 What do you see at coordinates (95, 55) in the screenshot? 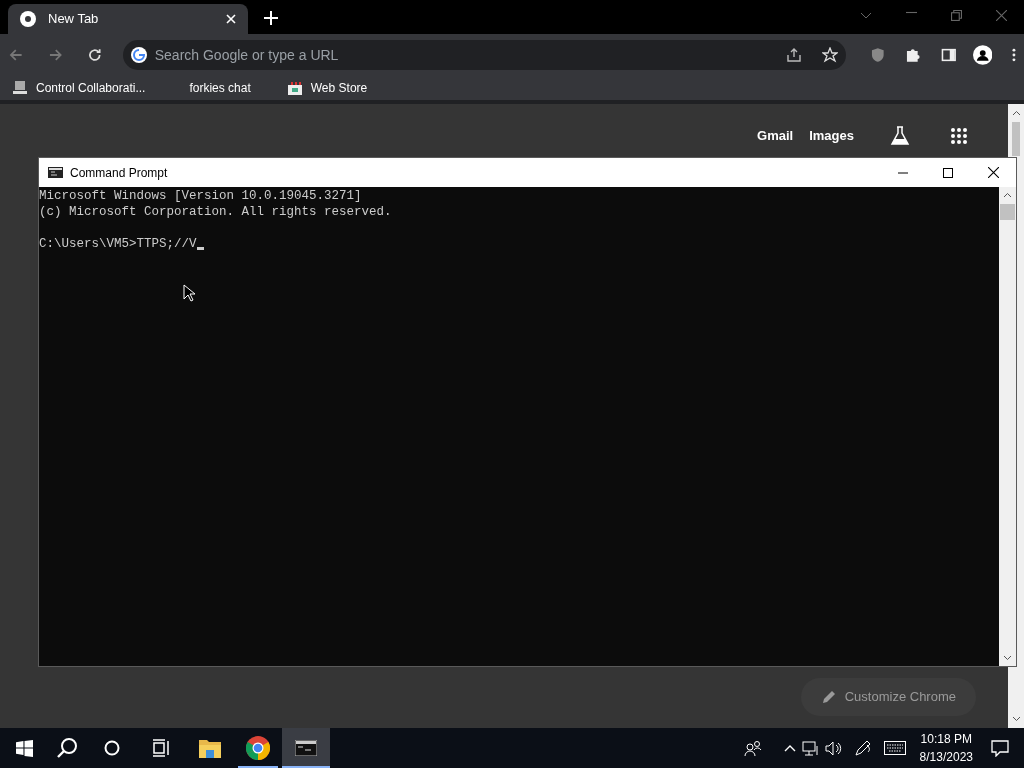
I see `reload-icon` at bounding box center [95, 55].